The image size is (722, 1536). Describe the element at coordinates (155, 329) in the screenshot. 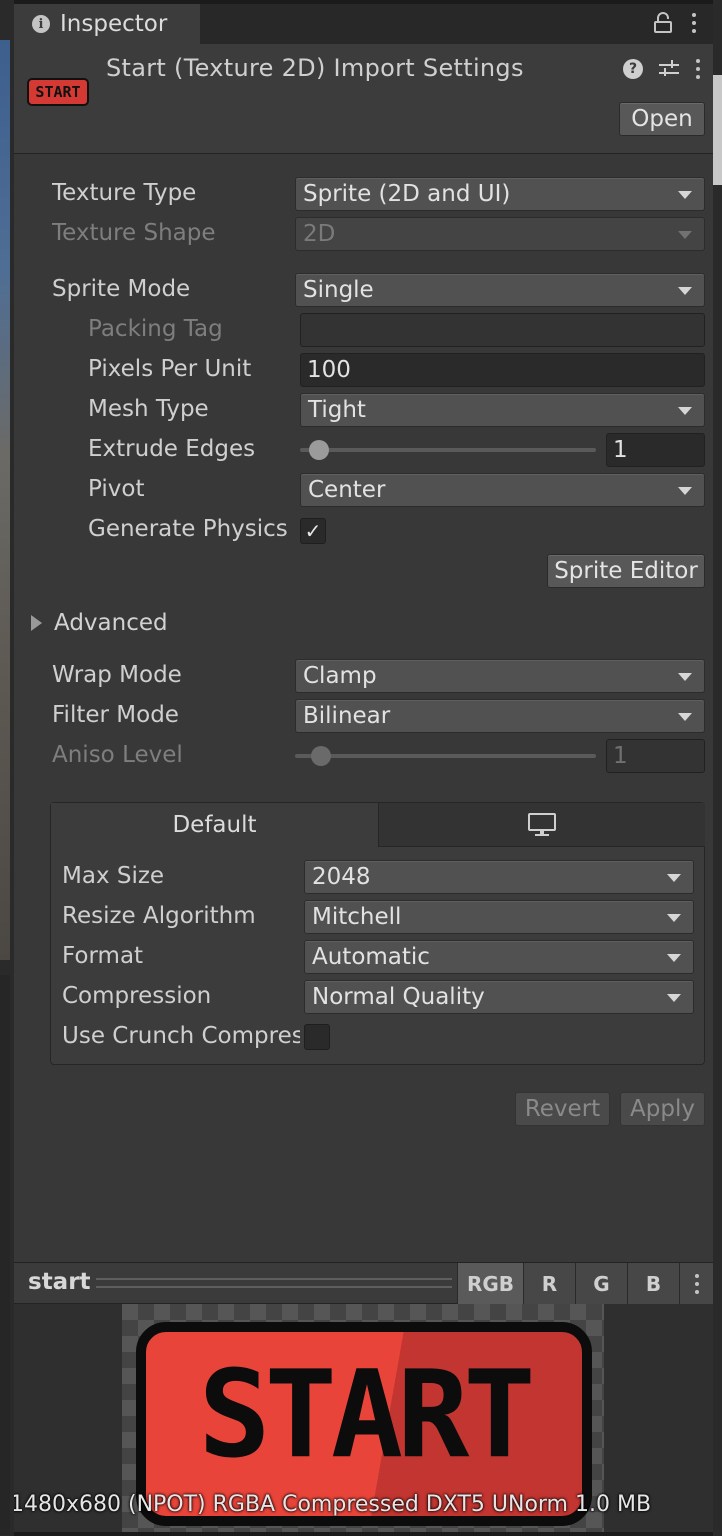

I see `packing-tag-label: Packing Tag` at that location.